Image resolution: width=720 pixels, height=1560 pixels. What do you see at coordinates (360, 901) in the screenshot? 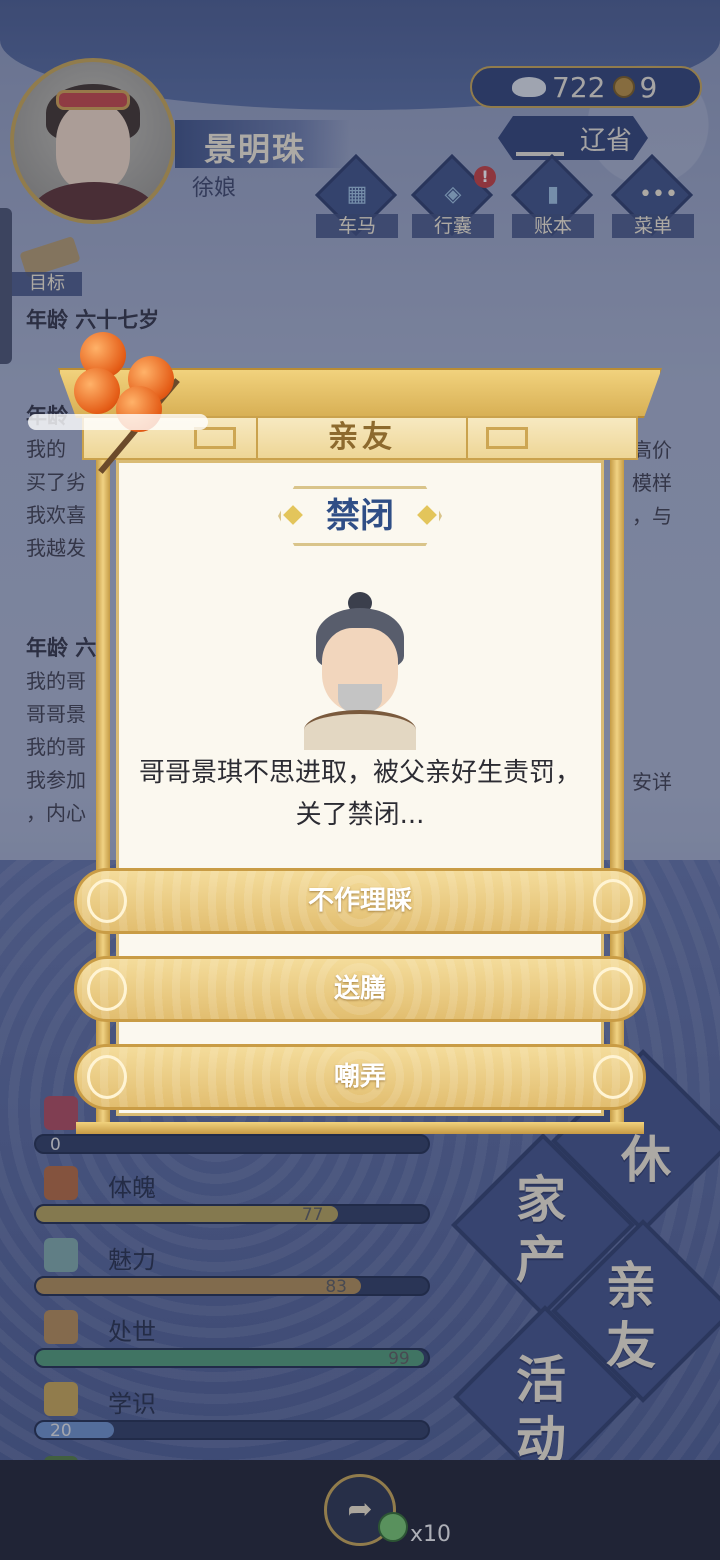
I see `choice-ignore-button: 不作理睬` at bounding box center [360, 901].